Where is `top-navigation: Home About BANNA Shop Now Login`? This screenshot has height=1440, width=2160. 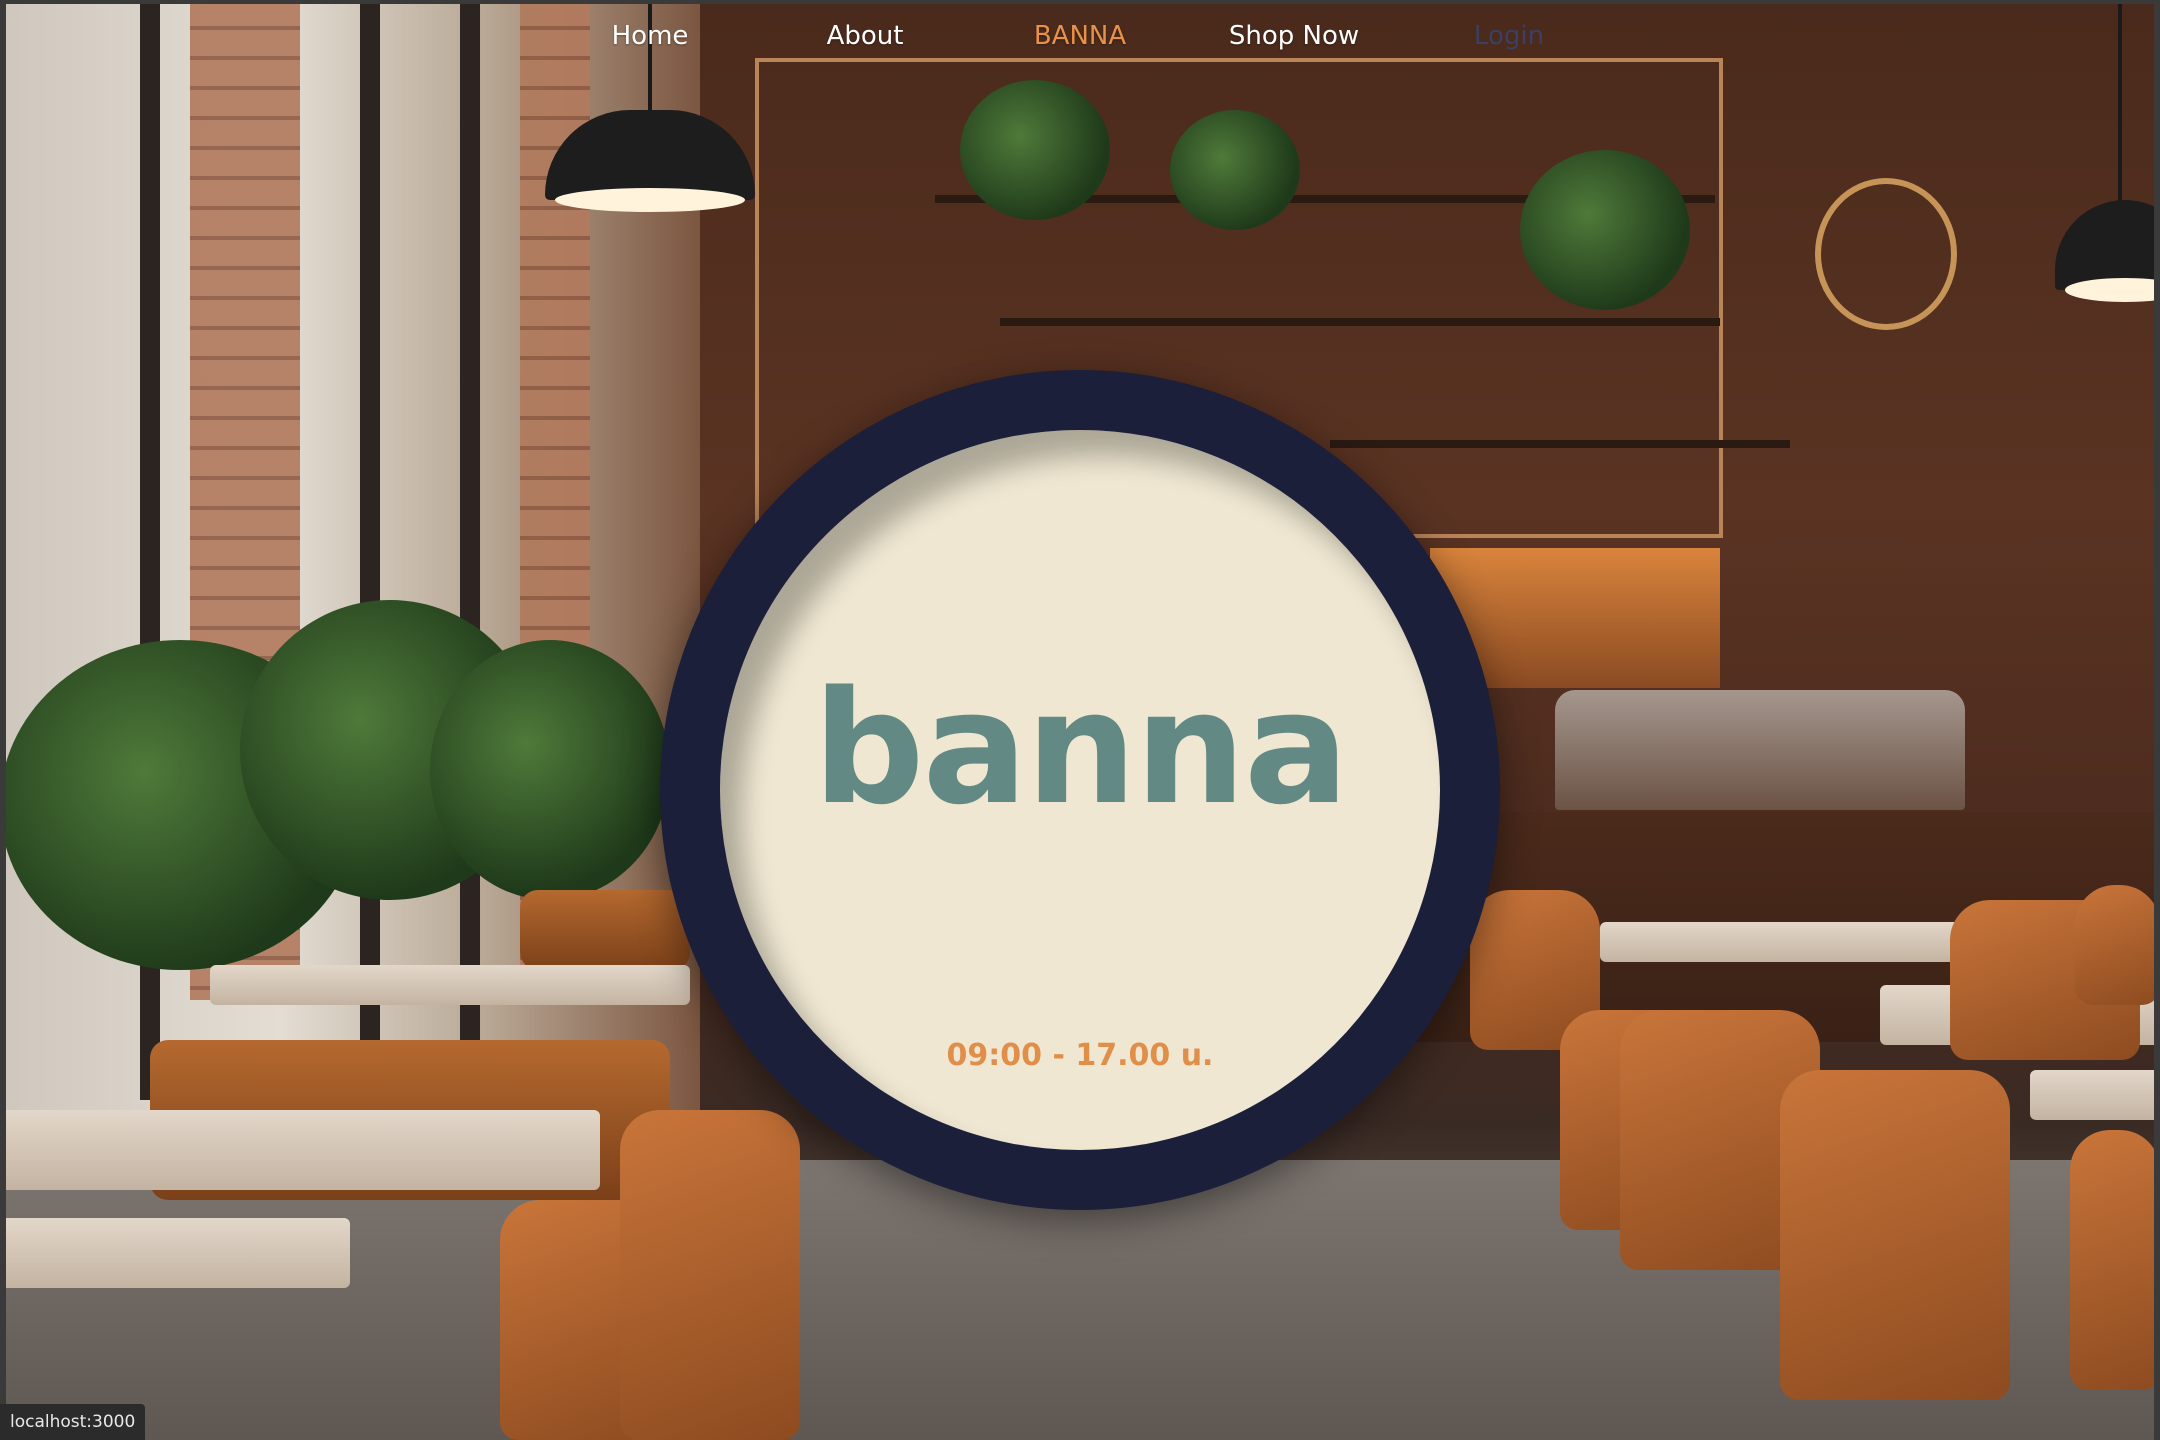 top-navigation: Home About BANNA Shop Now Login is located at coordinates (1080, 36).